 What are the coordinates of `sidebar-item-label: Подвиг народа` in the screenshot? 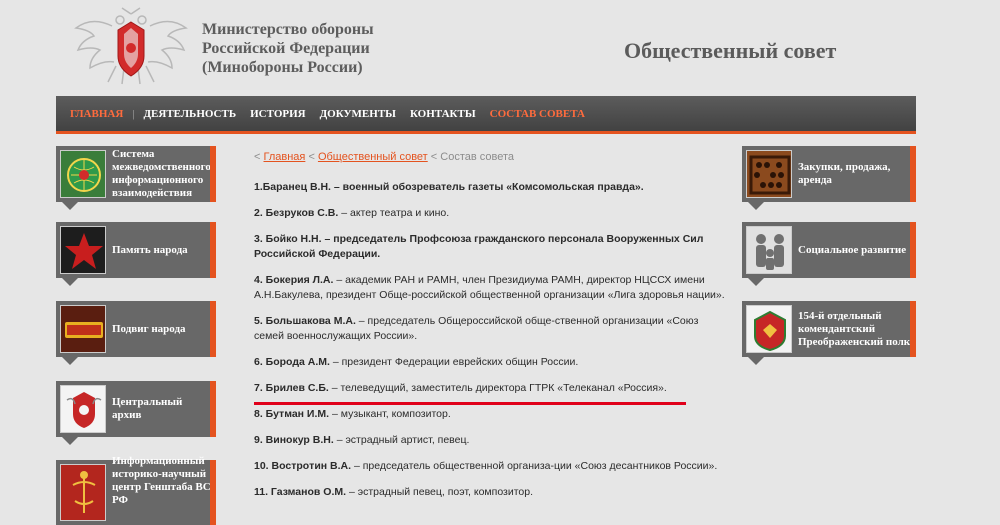 It's located at (149, 328).